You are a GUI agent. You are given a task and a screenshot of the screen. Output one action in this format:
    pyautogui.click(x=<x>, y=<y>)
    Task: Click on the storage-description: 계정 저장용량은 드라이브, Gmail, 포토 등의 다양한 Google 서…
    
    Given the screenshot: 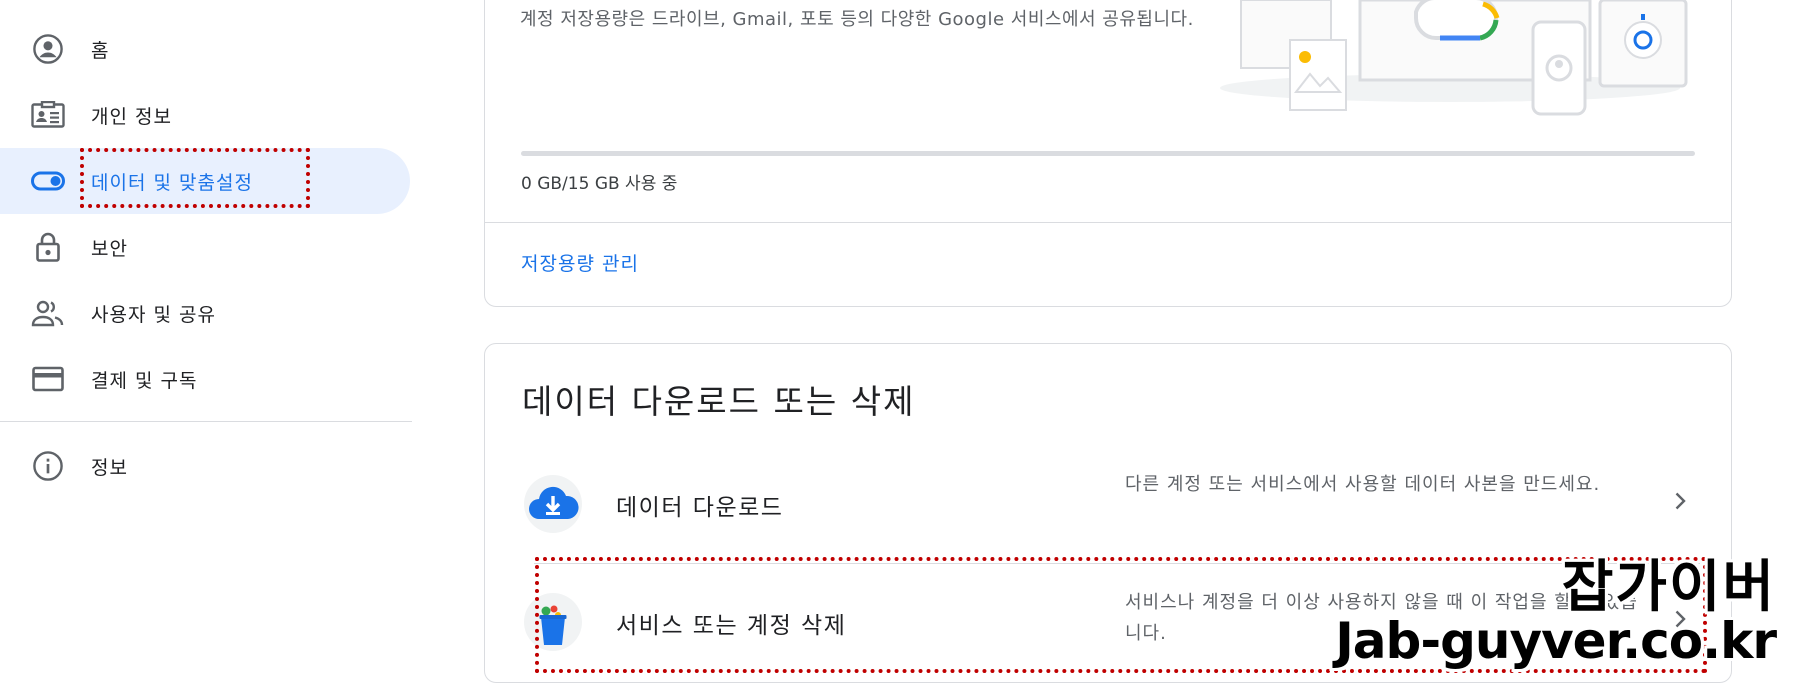 What is the action you would take?
    pyautogui.click(x=857, y=19)
    